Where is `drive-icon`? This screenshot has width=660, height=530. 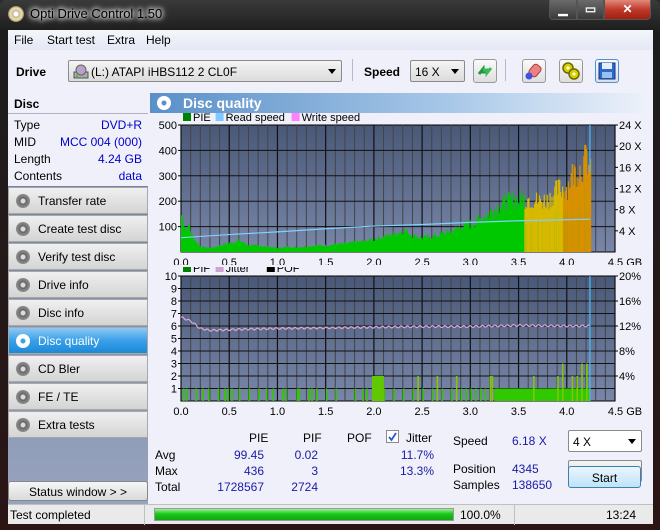 drive-icon is located at coordinates (81, 71).